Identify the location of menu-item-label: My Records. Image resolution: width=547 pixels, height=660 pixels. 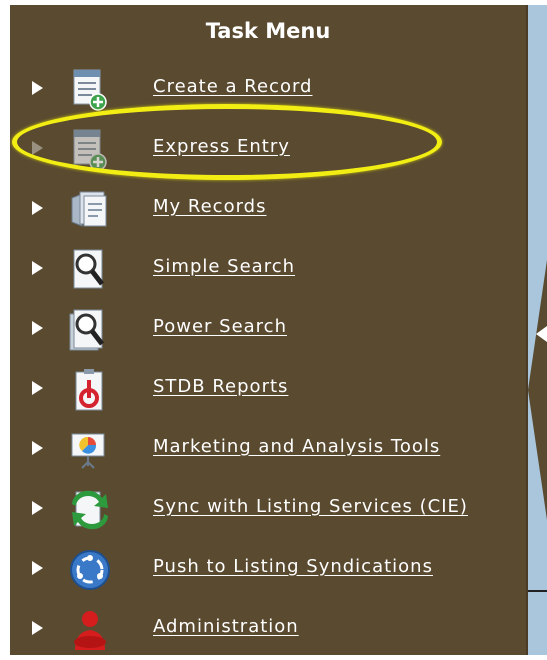
(209, 206).